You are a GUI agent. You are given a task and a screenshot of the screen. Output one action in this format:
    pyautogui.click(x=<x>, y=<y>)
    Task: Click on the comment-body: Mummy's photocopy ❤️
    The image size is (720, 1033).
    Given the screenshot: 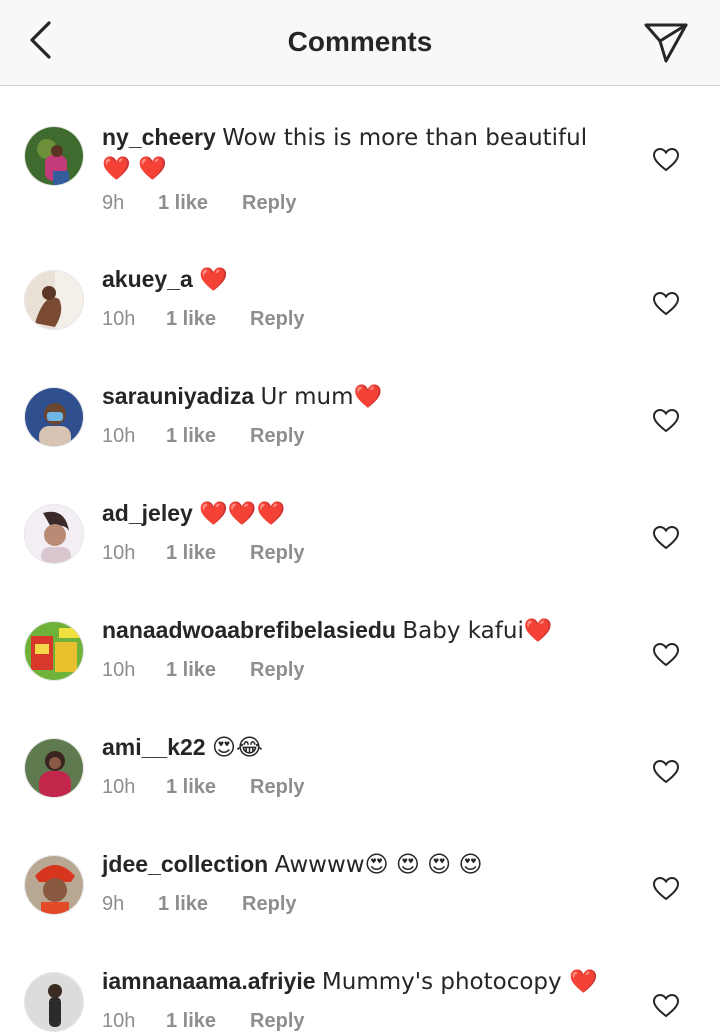 What is the action you would take?
    pyautogui.click(x=459, y=982)
    